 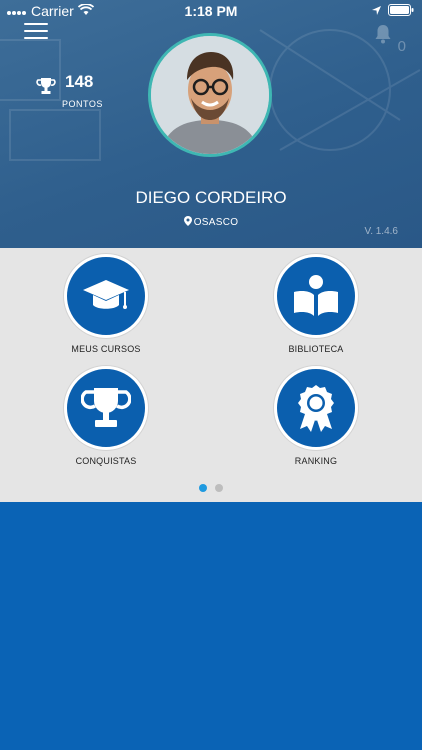 I want to click on page-dot, so click(x=219, y=488).